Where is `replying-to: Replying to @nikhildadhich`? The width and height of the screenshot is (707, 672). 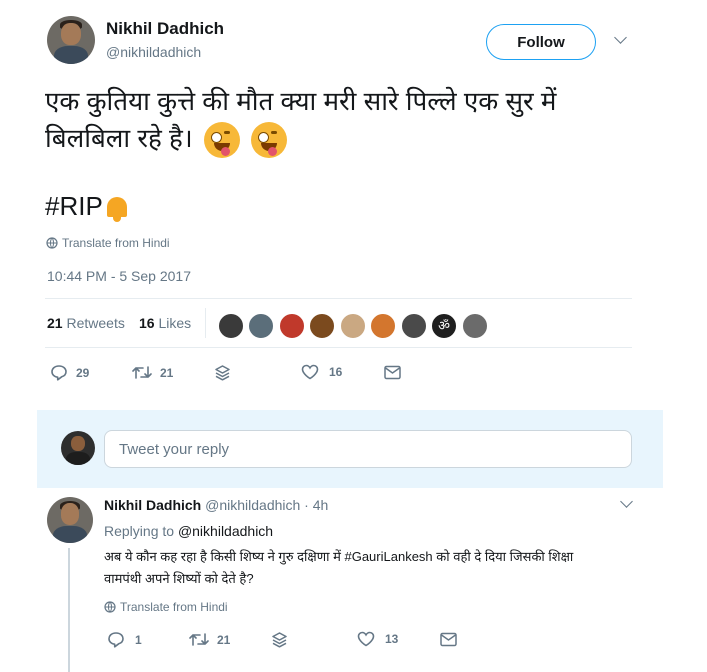 replying-to: Replying to @nikhildadhich is located at coordinates (188, 531).